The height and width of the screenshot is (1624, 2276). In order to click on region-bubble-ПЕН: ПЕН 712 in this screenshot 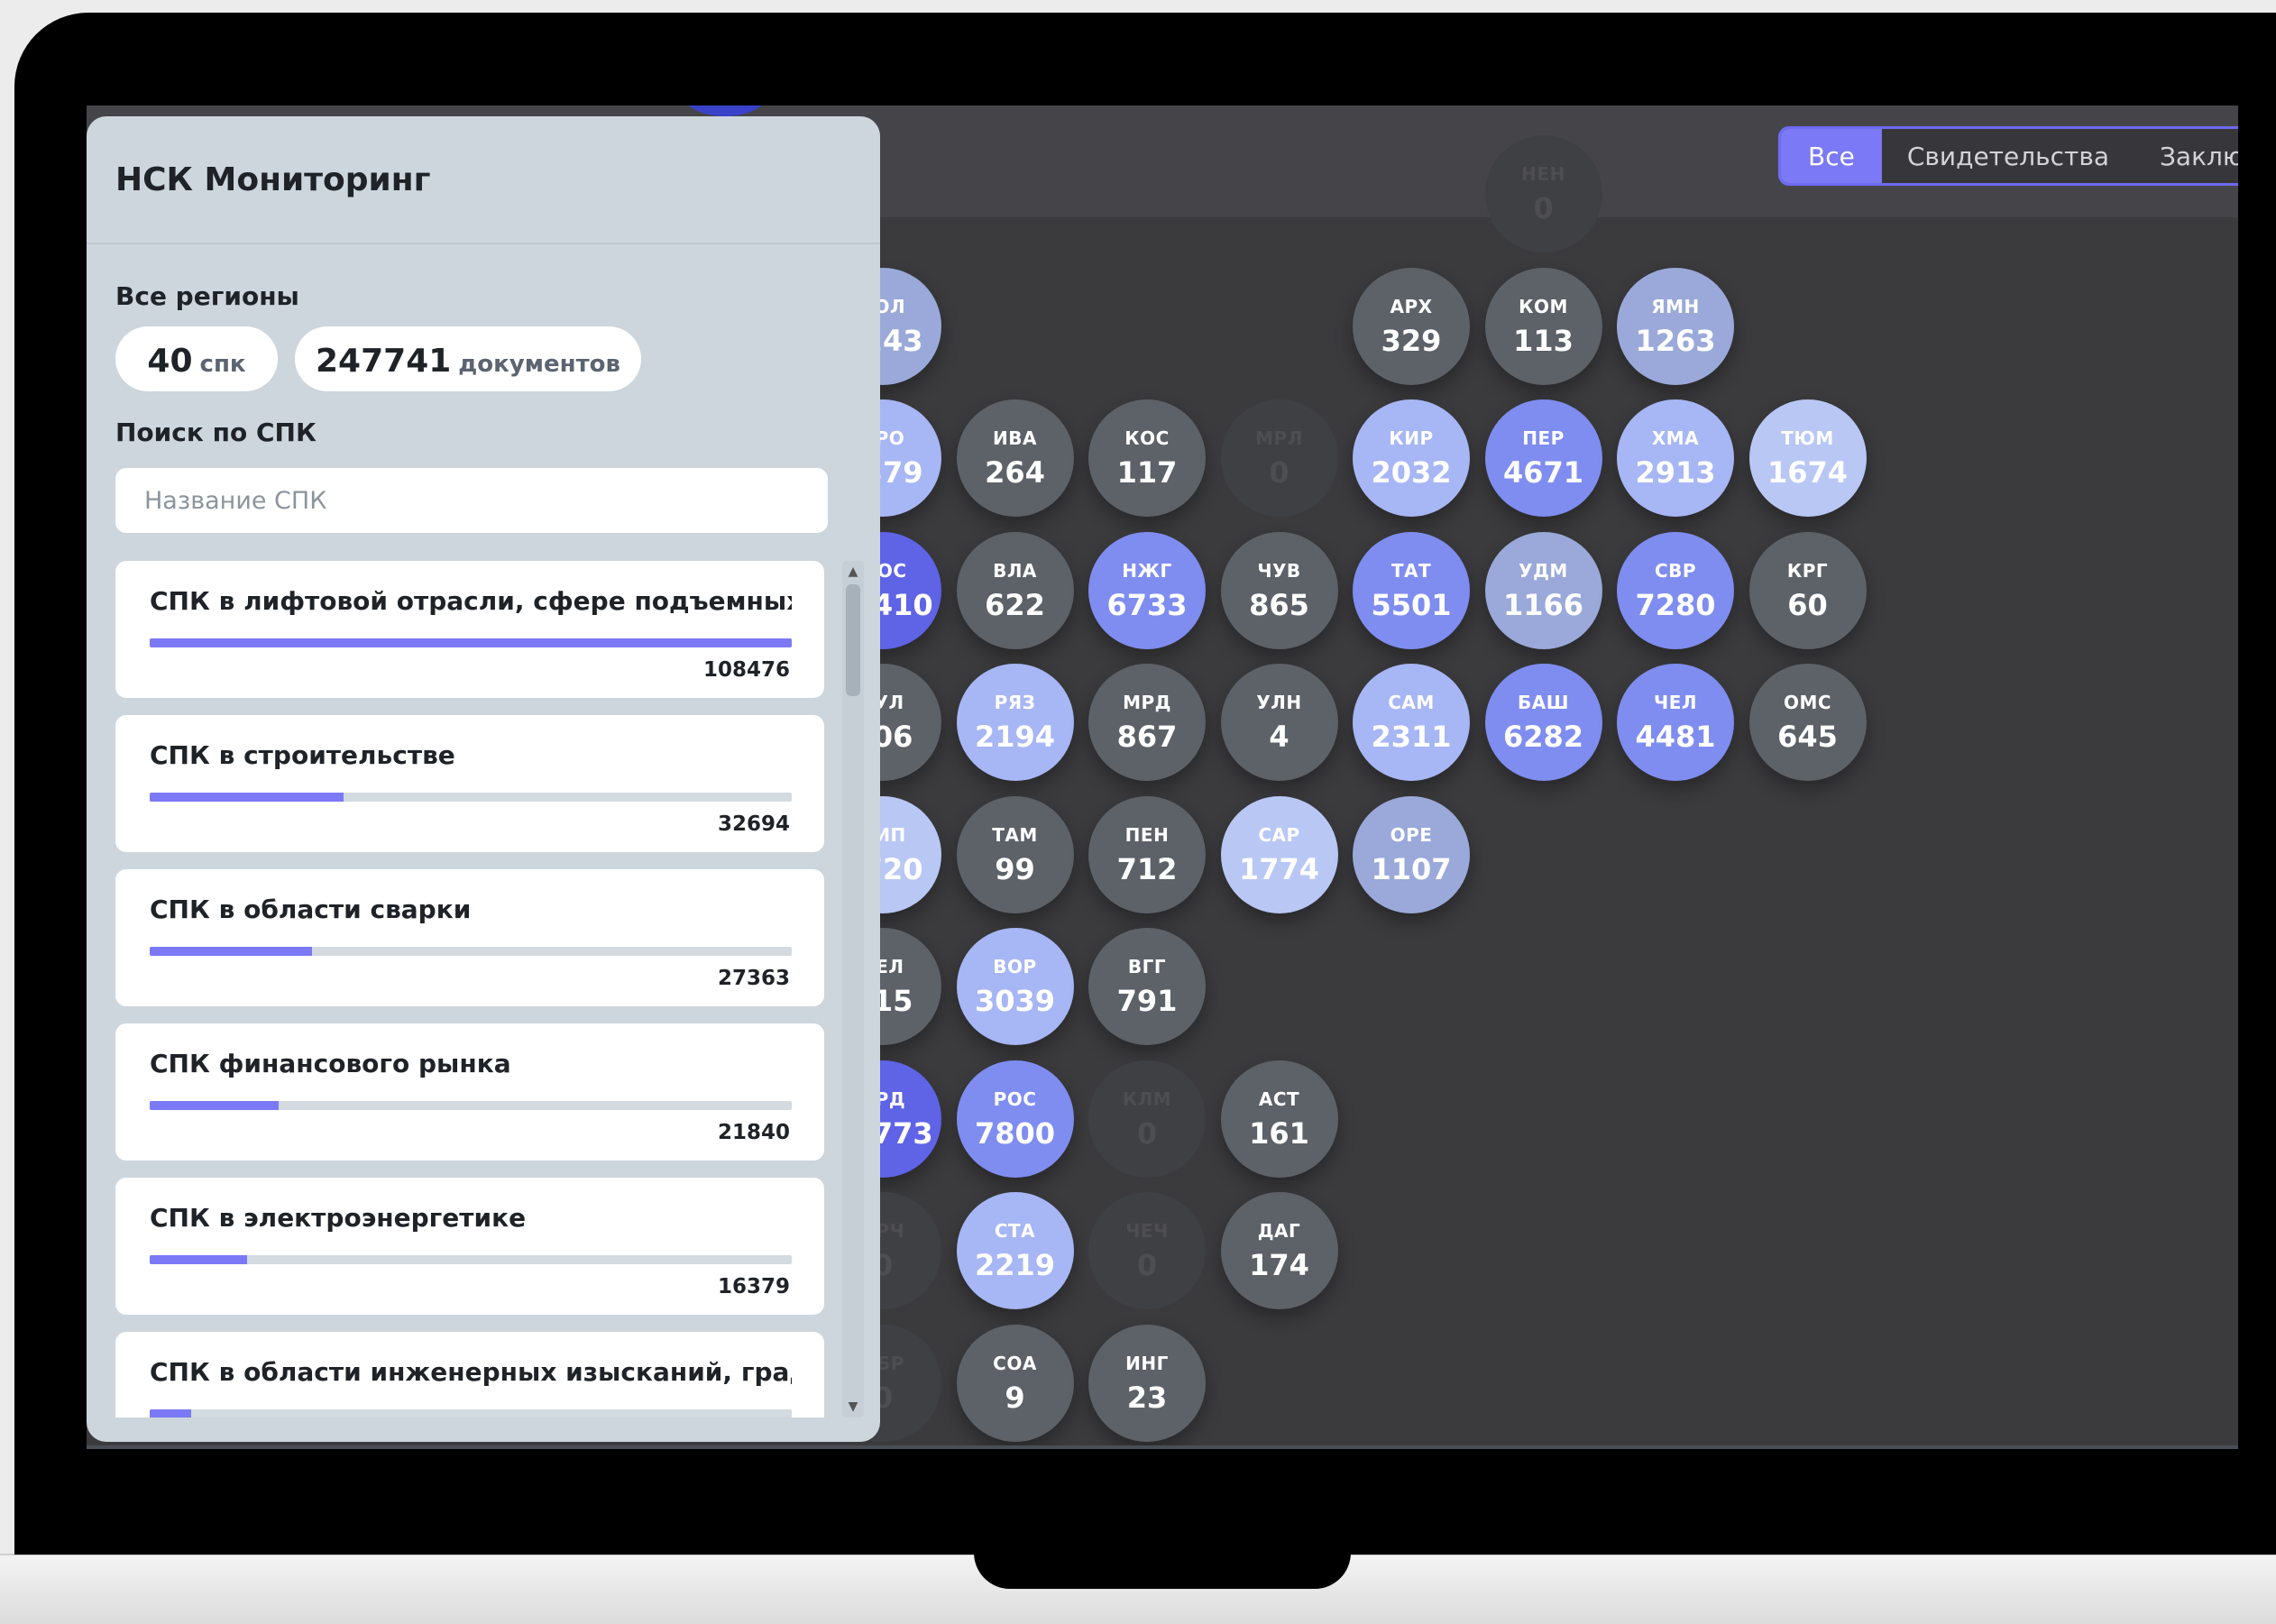, I will do `click(1147, 854)`.